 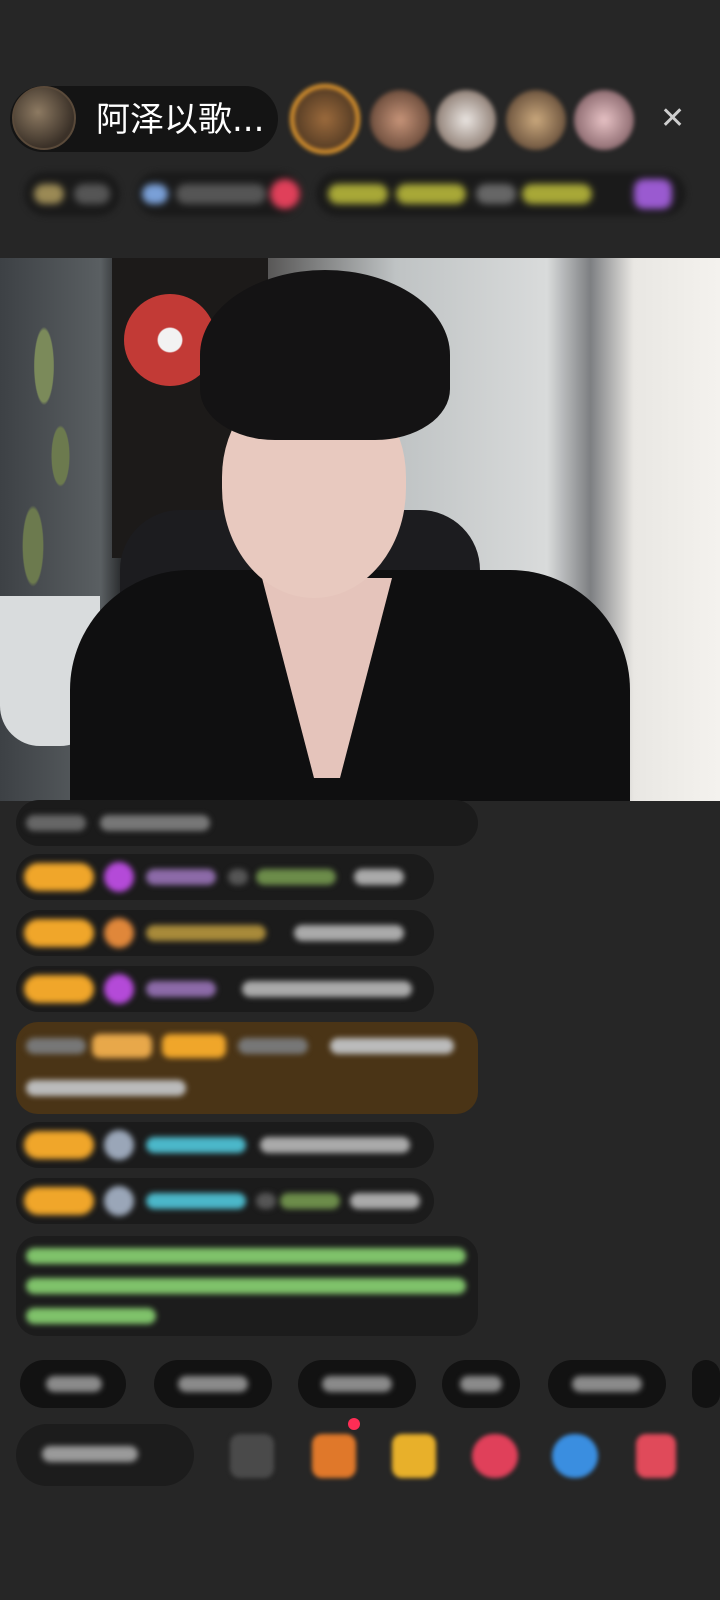 I want to click on gift-icon, so click(x=119, y=933).